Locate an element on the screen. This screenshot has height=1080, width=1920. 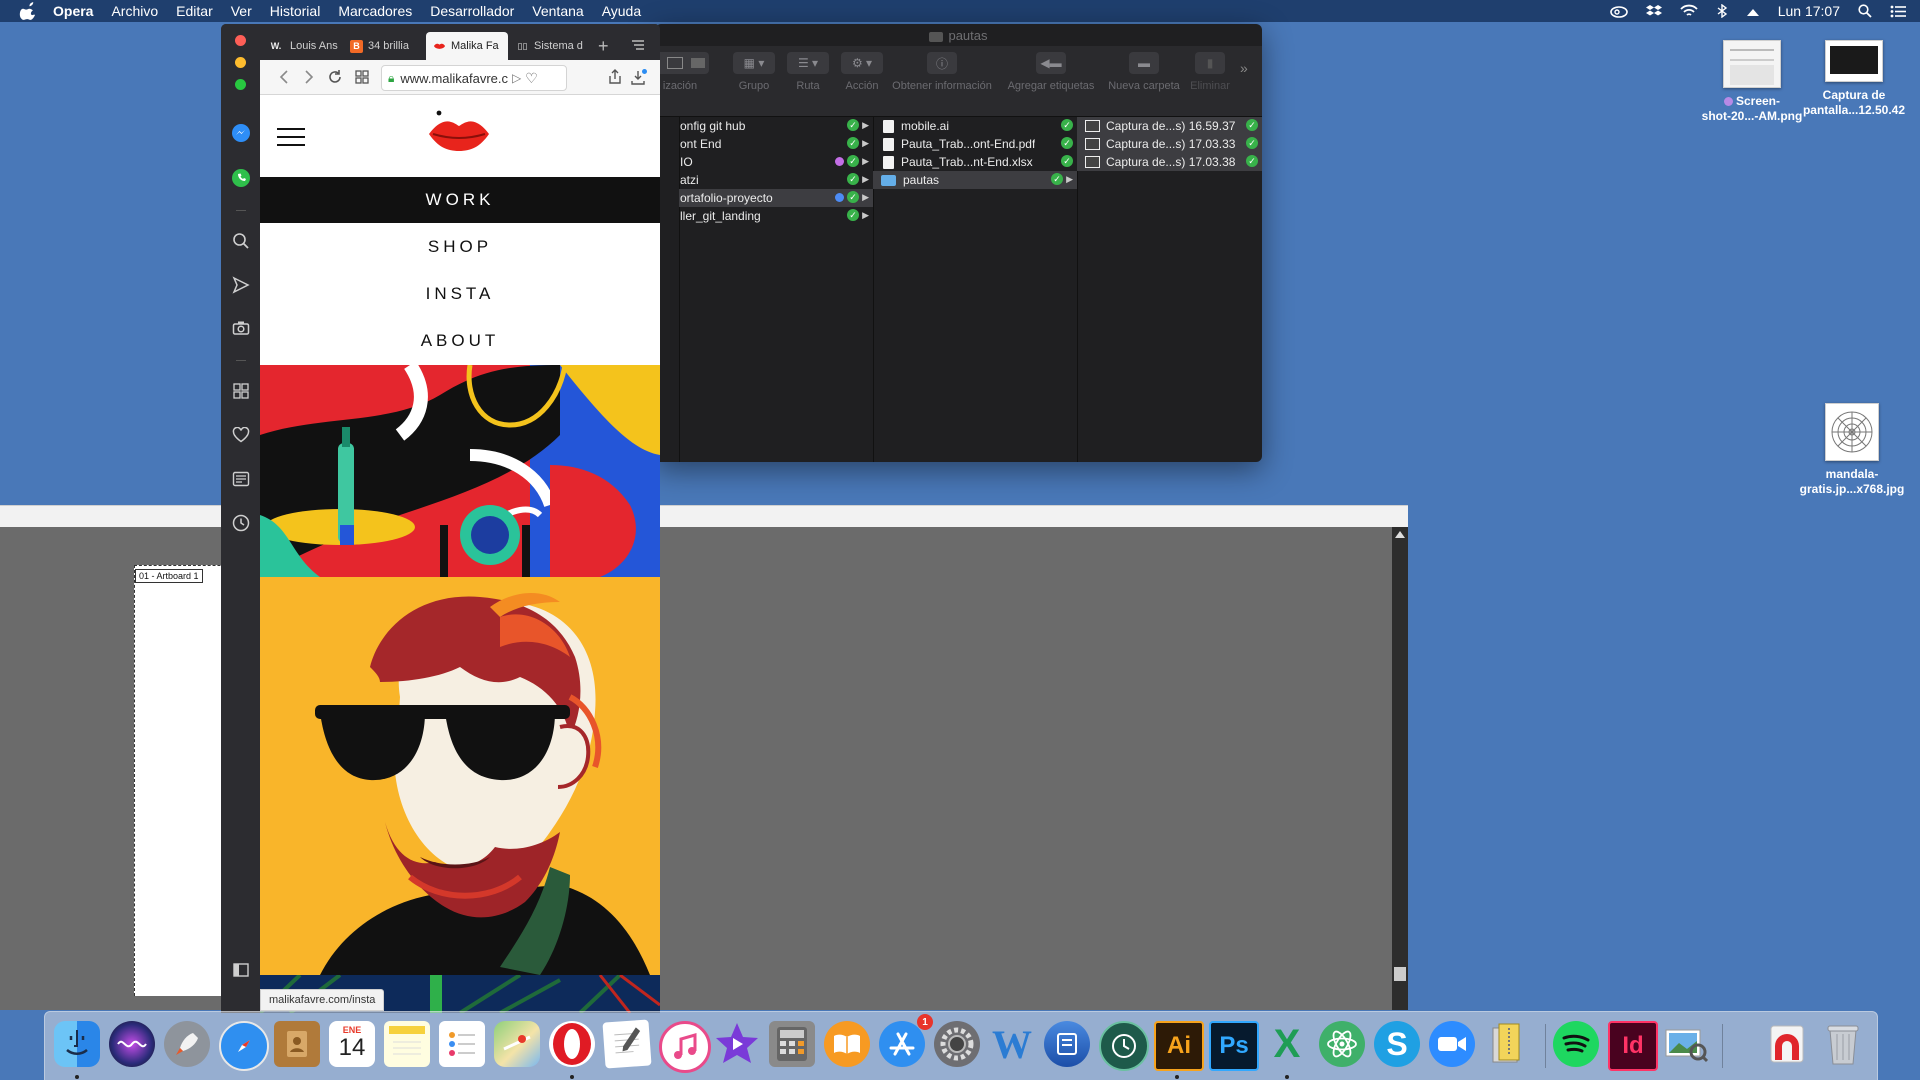
indesign-app-icon: Id is located at coordinates (1633, 1046).